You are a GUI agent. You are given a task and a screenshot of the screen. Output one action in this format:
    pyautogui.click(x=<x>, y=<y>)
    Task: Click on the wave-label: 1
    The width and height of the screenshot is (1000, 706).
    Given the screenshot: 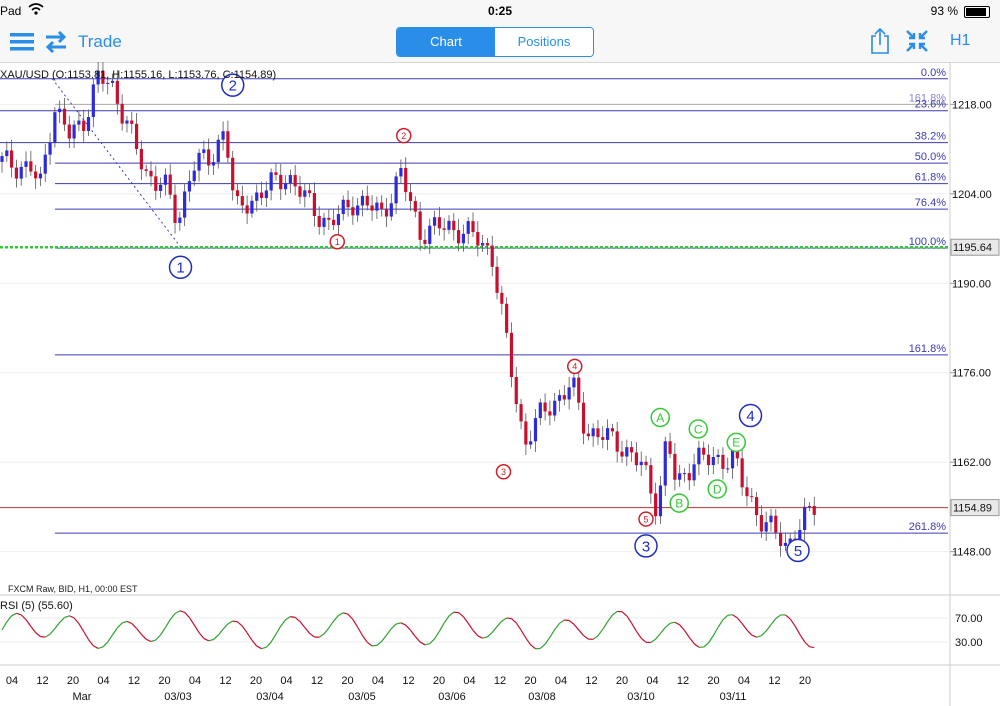 What is the action you would take?
    pyautogui.click(x=180, y=268)
    